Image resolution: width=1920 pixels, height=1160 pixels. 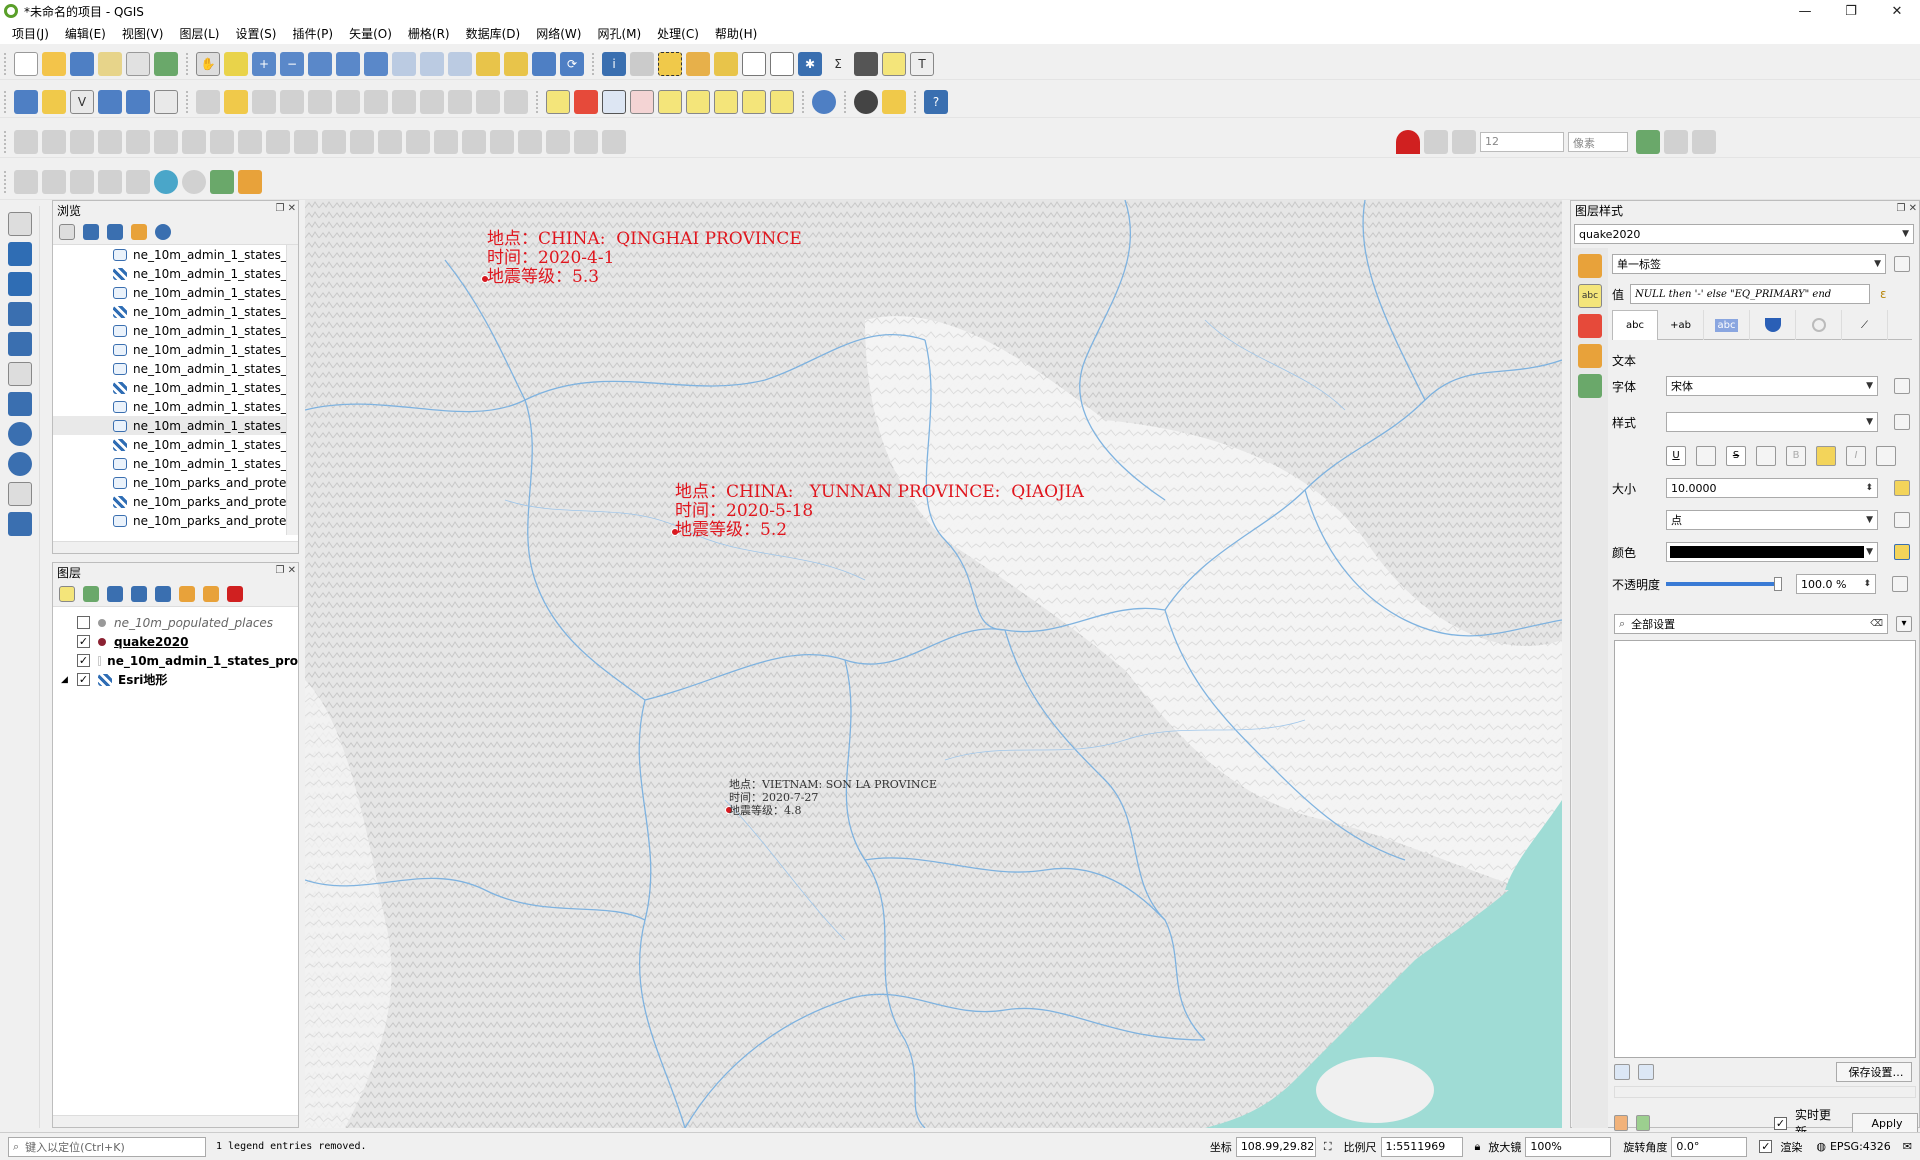 What do you see at coordinates (236, 63) in the screenshot?
I see `pan-to-selection-icon` at bounding box center [236, 63].